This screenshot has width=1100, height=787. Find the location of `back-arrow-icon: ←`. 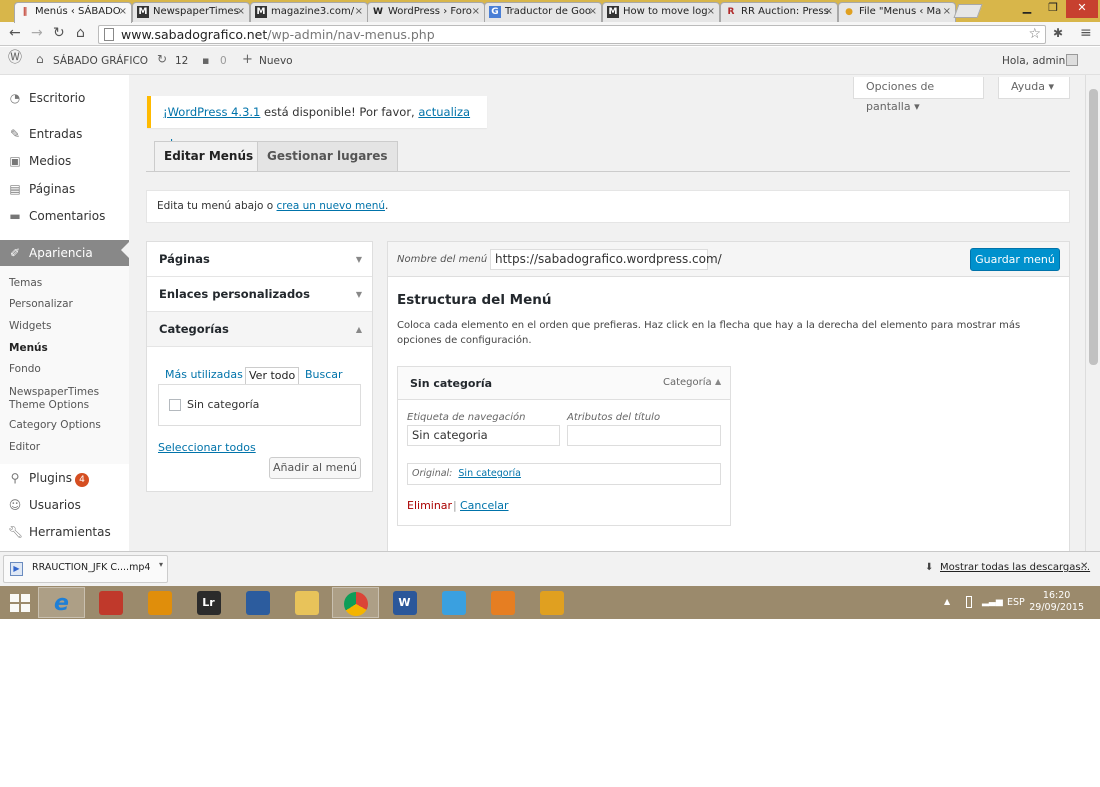

back-arrow-icon: ← is located at coordinates (15, 33).